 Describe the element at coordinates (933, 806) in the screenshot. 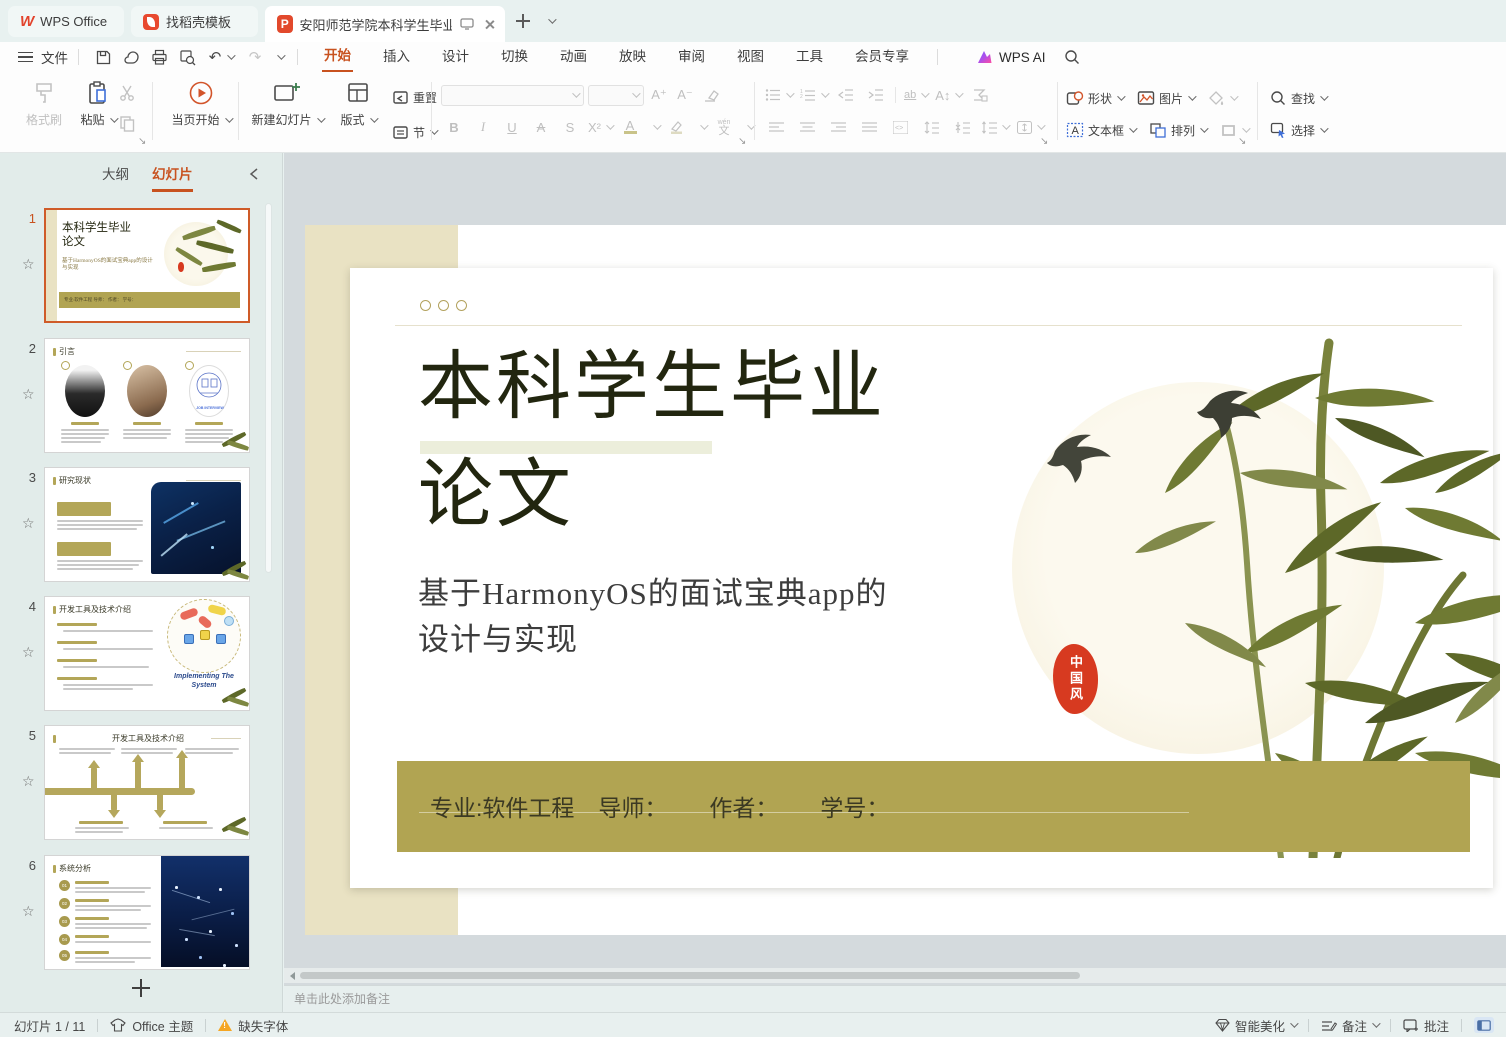

I see `slide-info-bar: 专业:软件工程 导师： 作者： 学号：` at that location.